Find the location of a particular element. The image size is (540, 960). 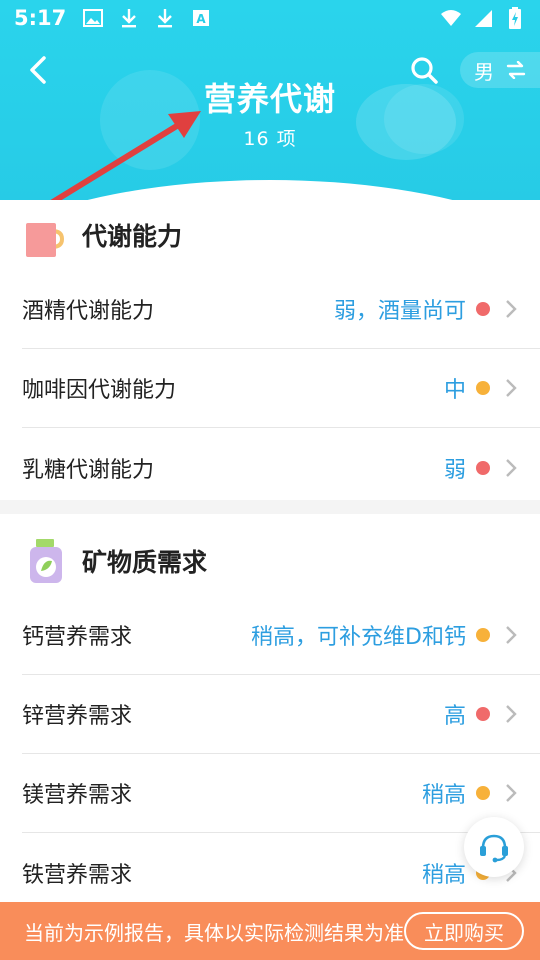

status-bar: 5:17 A is located at coordinates (270, 18).